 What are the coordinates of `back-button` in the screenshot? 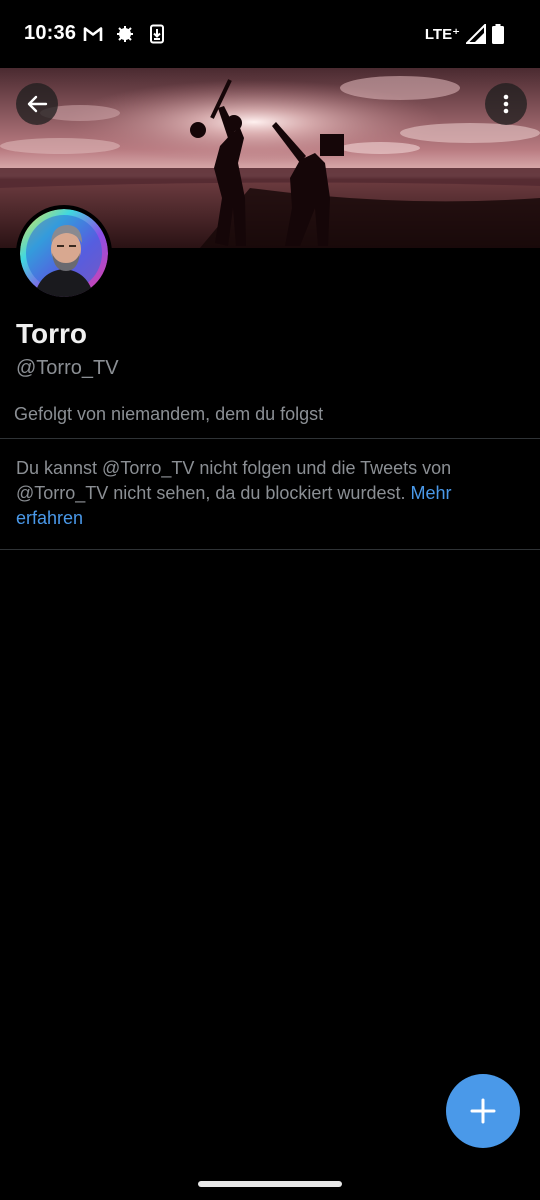 It's located at (37, 104).